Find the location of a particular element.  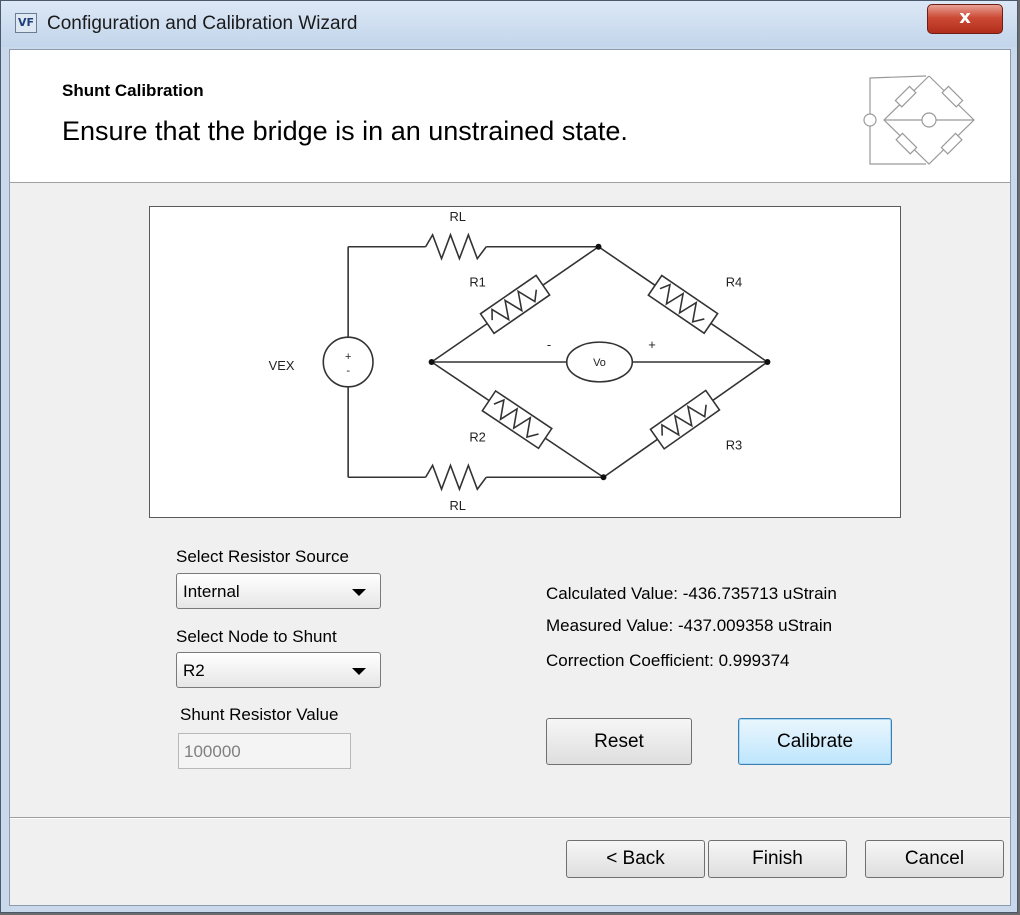

label-source-plus: + is located at coordinates (348, 357).